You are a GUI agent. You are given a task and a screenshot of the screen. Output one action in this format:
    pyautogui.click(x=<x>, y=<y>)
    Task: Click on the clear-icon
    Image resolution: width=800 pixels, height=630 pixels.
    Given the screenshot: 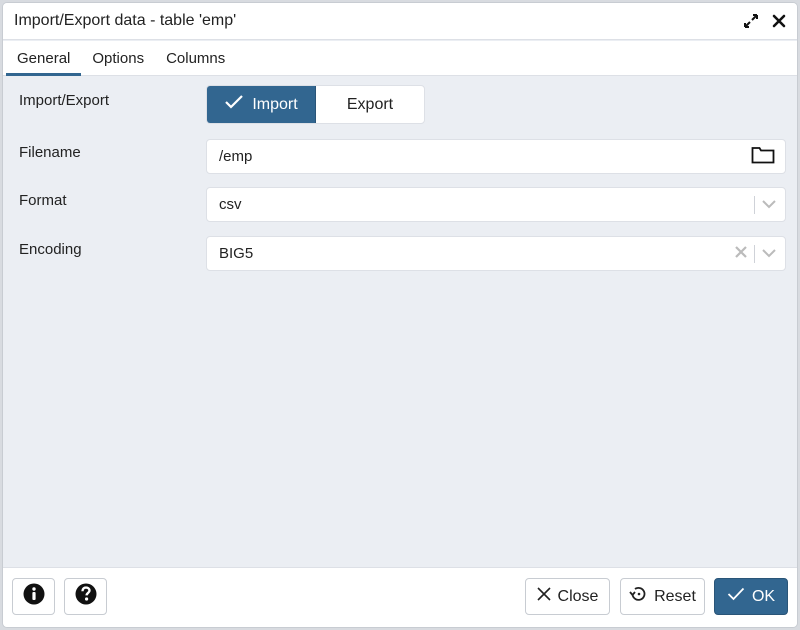 What is the action you would take?
    pyautogui.click(x=741, y=254)
    